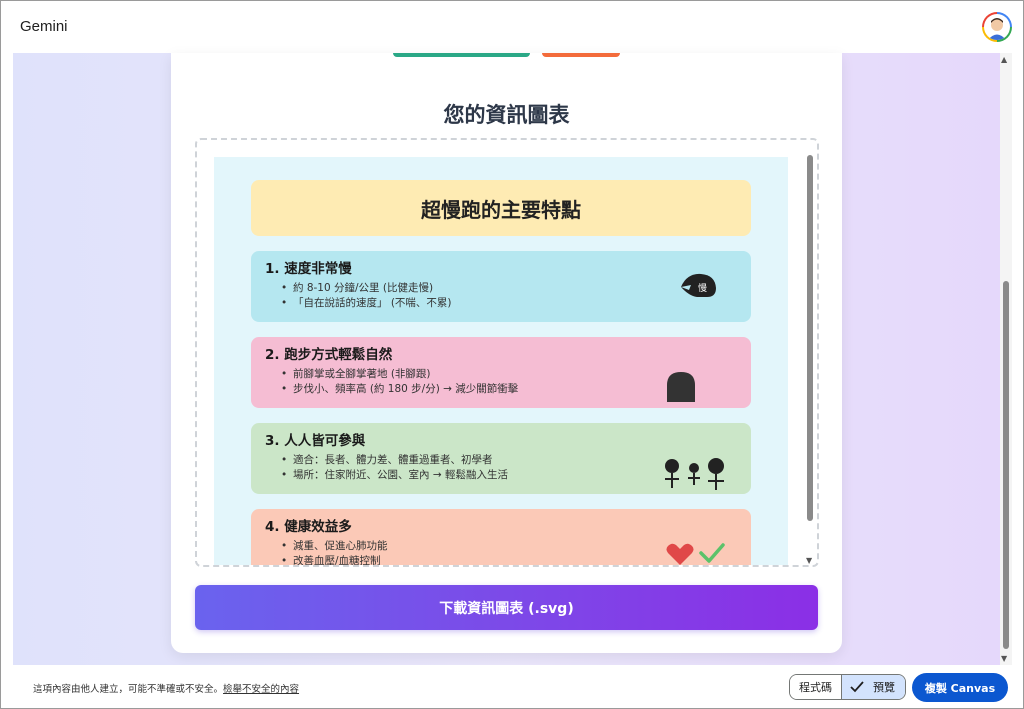 Image resolution: width=1024 pixels, height=709 pixels. Describe the element at coordinates (128, 689) in the screenshot. I see `disclaimer-text: 這項內容由他人建立，可能不準確或不安全。` at that location.